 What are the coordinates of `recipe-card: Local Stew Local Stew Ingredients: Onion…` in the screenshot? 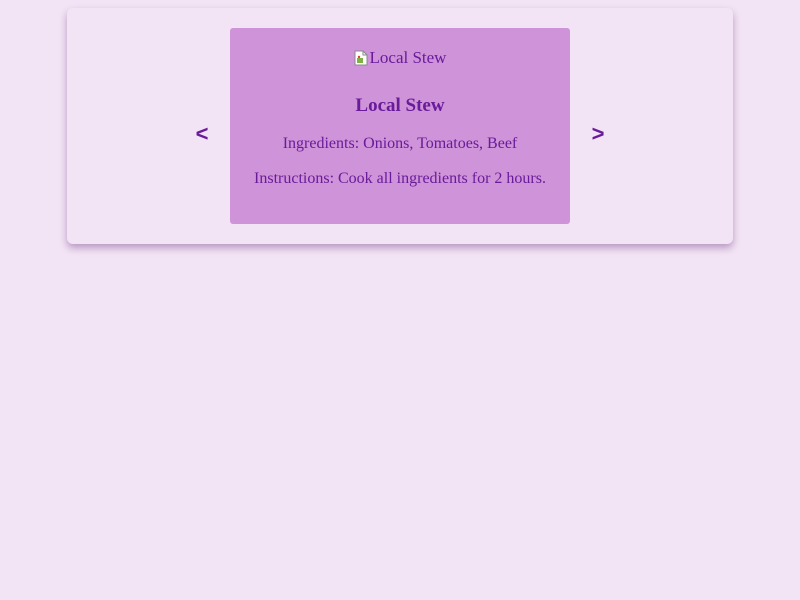 It's located at (400, 126).